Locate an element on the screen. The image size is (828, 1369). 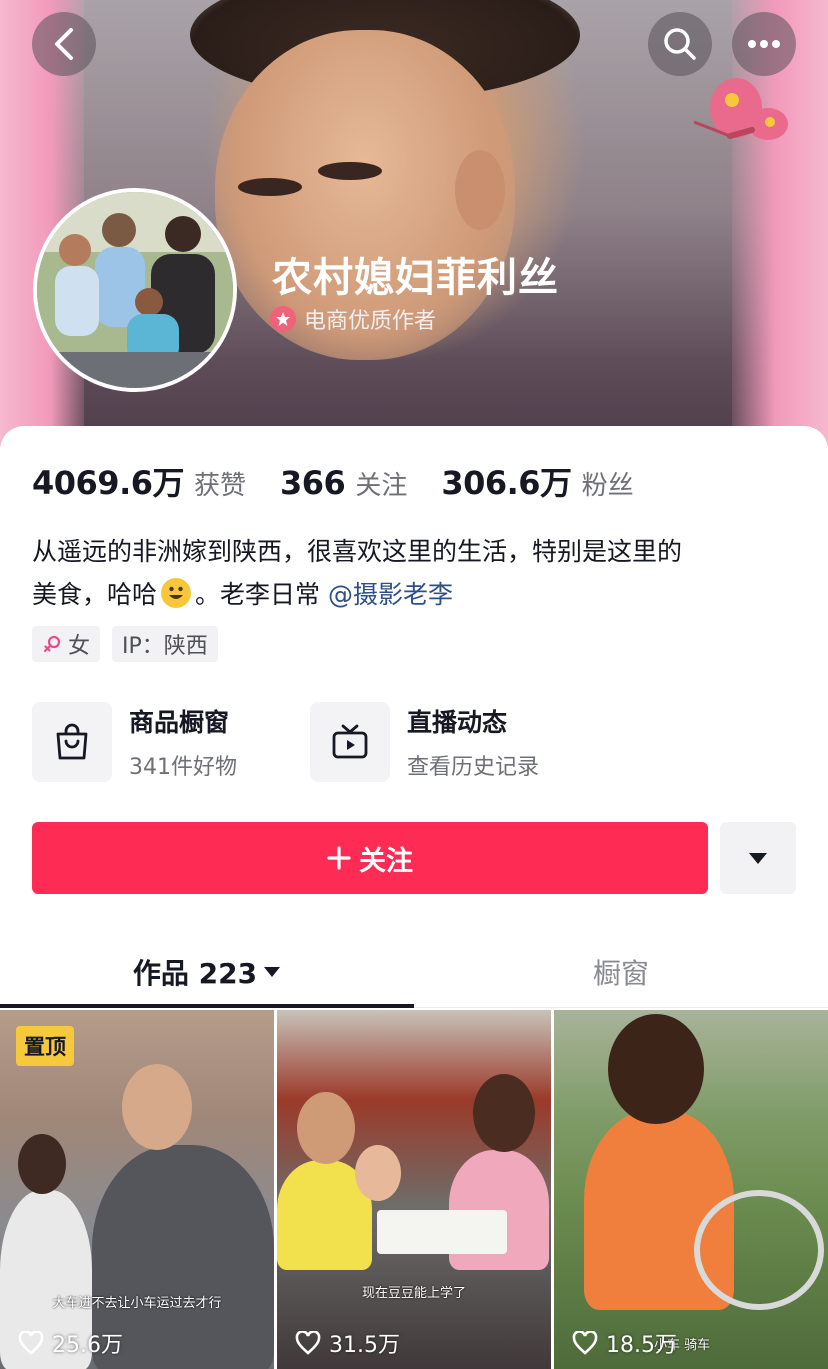
video-likes: 31.5万 is located at coordinates (347, 1343).